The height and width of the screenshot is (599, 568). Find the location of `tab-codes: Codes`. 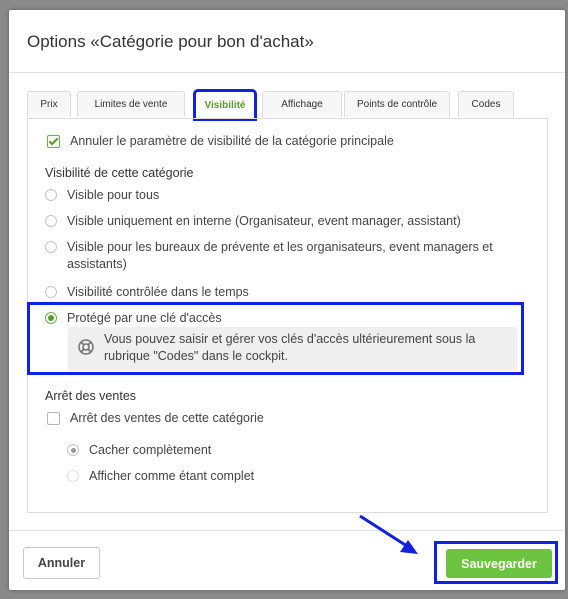

tab-codes: Codes is located at coordinates (486, 104).